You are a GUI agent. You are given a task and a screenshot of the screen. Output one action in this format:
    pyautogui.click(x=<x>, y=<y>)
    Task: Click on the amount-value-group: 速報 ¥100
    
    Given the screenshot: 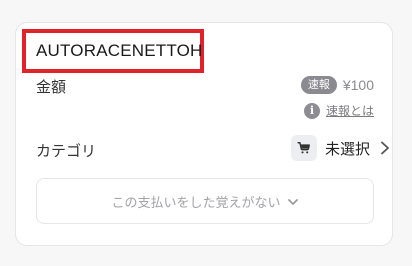 What is the action you would take?
    pyautogui.click(x=337, y=85)
    